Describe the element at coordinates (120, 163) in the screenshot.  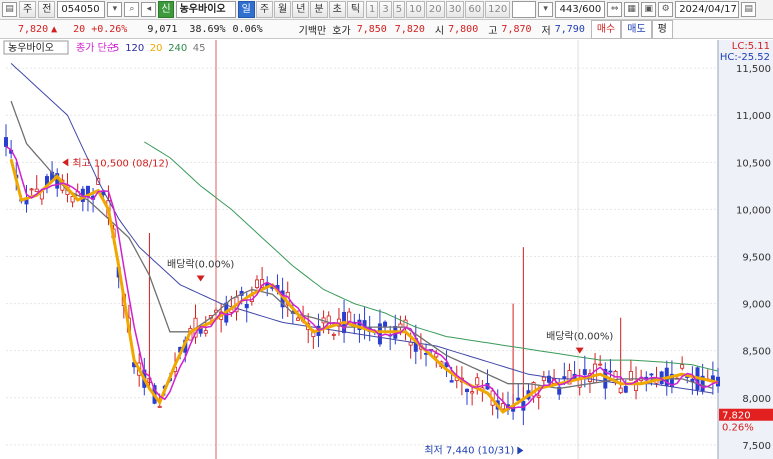
I see `high-price-annotation: 최고 10,500 (08/12)` at that location.